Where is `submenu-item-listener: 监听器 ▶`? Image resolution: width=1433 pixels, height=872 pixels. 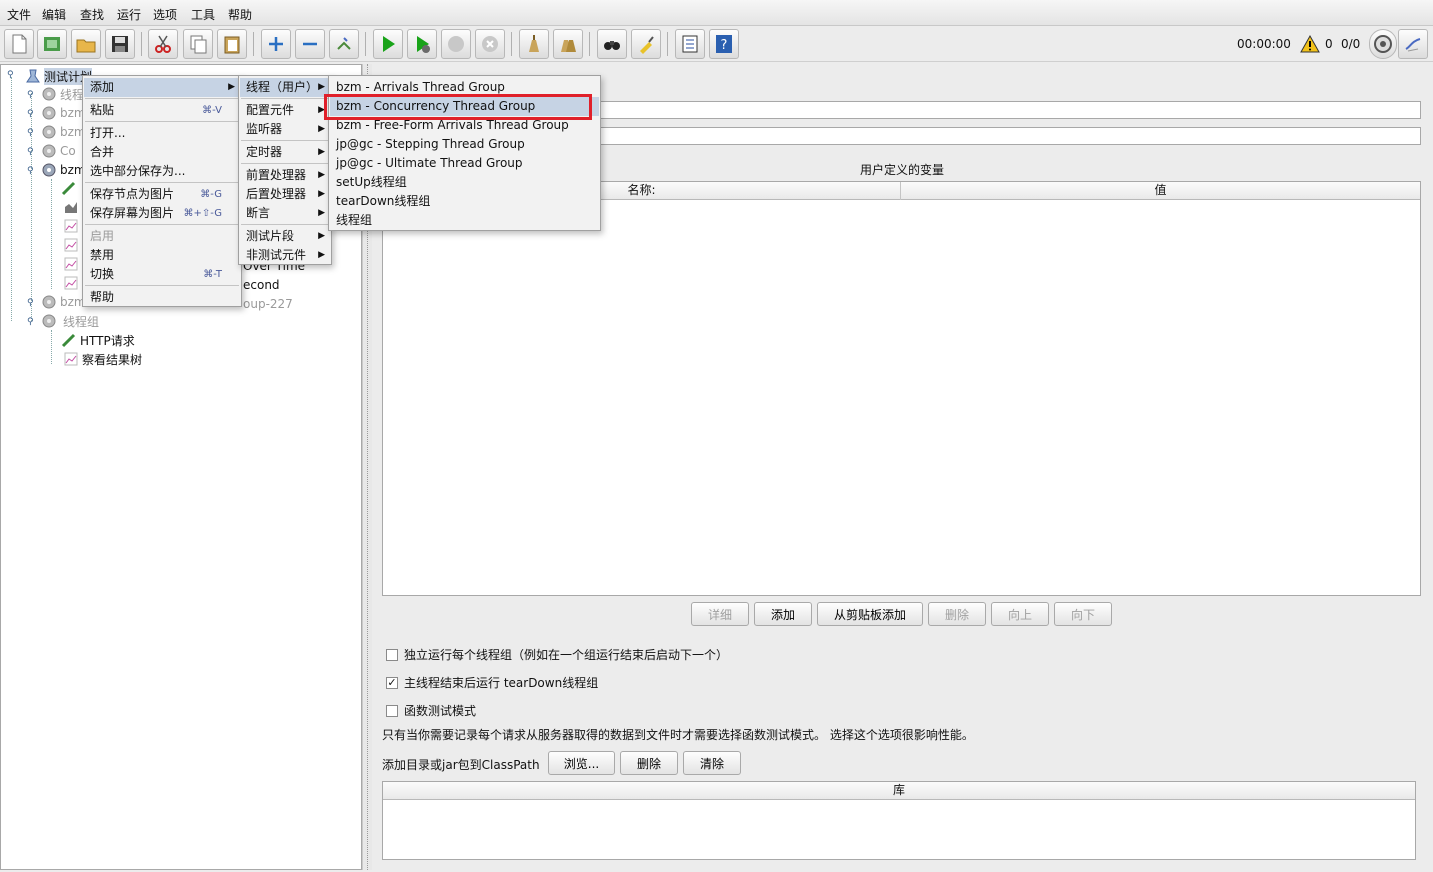 submenu-item-listener: 监听器 ▶ is located at coordinates (285, 129).